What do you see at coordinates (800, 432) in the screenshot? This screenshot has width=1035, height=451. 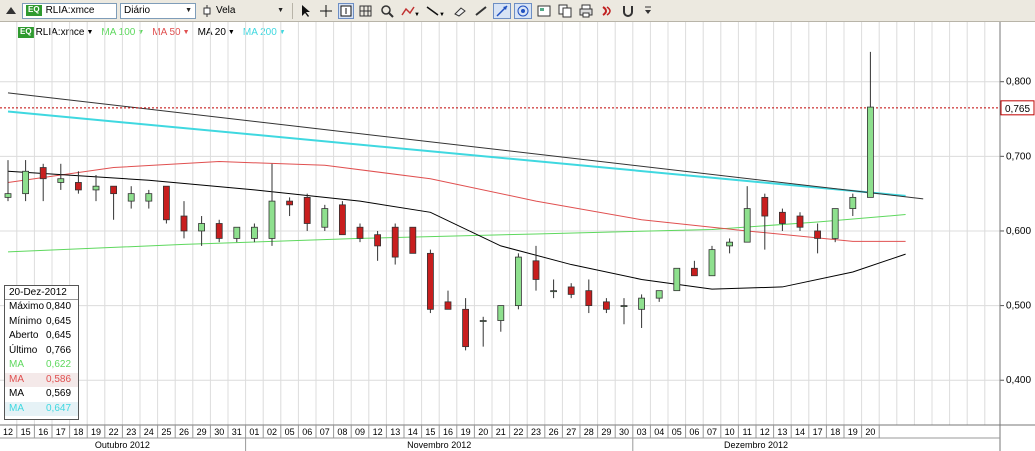 I see `x-tick-label: 14` at bounding box center [800, 432].